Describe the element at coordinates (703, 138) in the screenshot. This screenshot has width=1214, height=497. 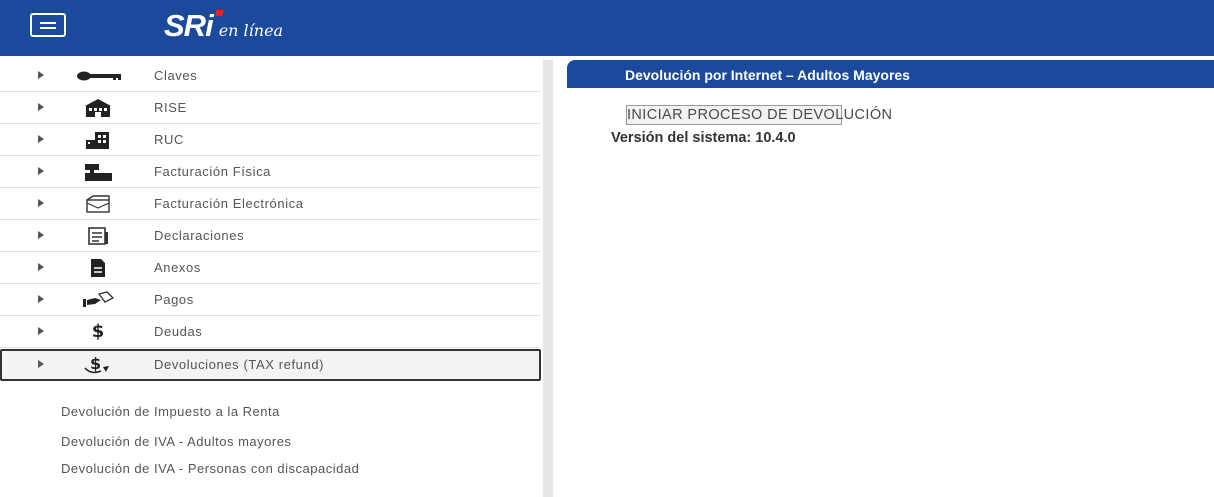
I see `system-version: Versión del sistema: 10.4.0` at that location.